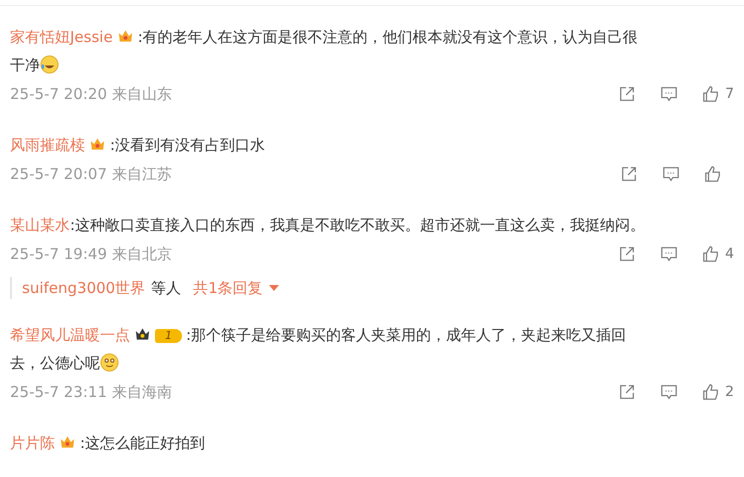 The height and width of the screenshot is (477, 744). Describe the element at coordinates (70, 335) in the screenshot. I see `user-name-link: 希望风儿温暖一点` at that location.